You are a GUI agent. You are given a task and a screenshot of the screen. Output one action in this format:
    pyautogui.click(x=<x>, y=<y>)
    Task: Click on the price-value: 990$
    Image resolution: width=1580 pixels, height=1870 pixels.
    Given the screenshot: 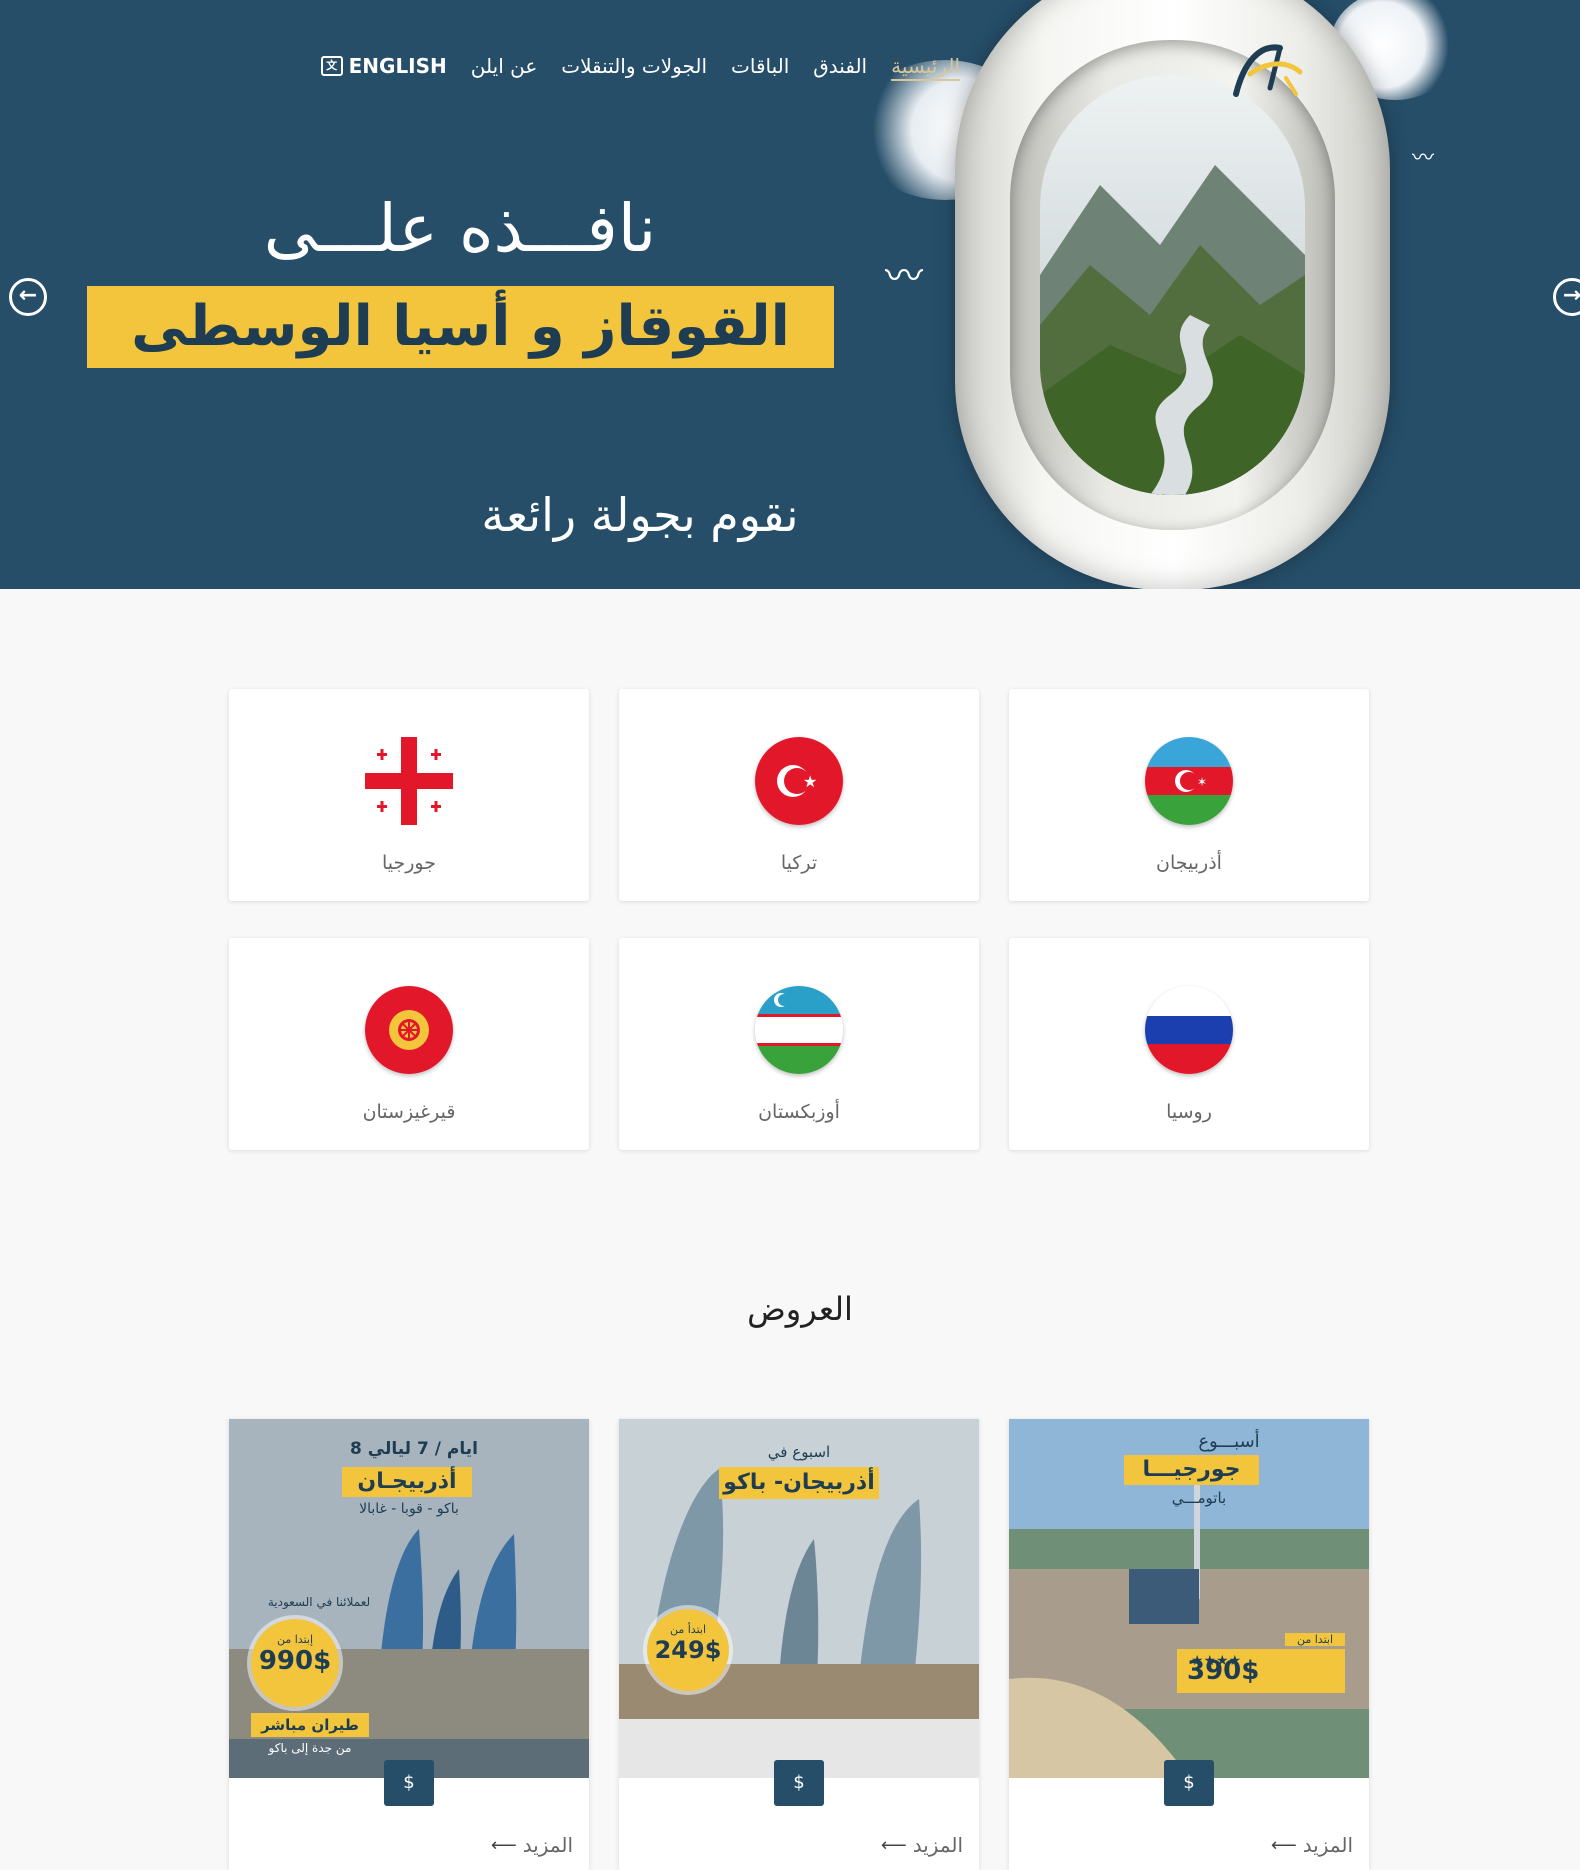 What is the action you would take?
    pyautogui.click(x=295, y=1661)
    